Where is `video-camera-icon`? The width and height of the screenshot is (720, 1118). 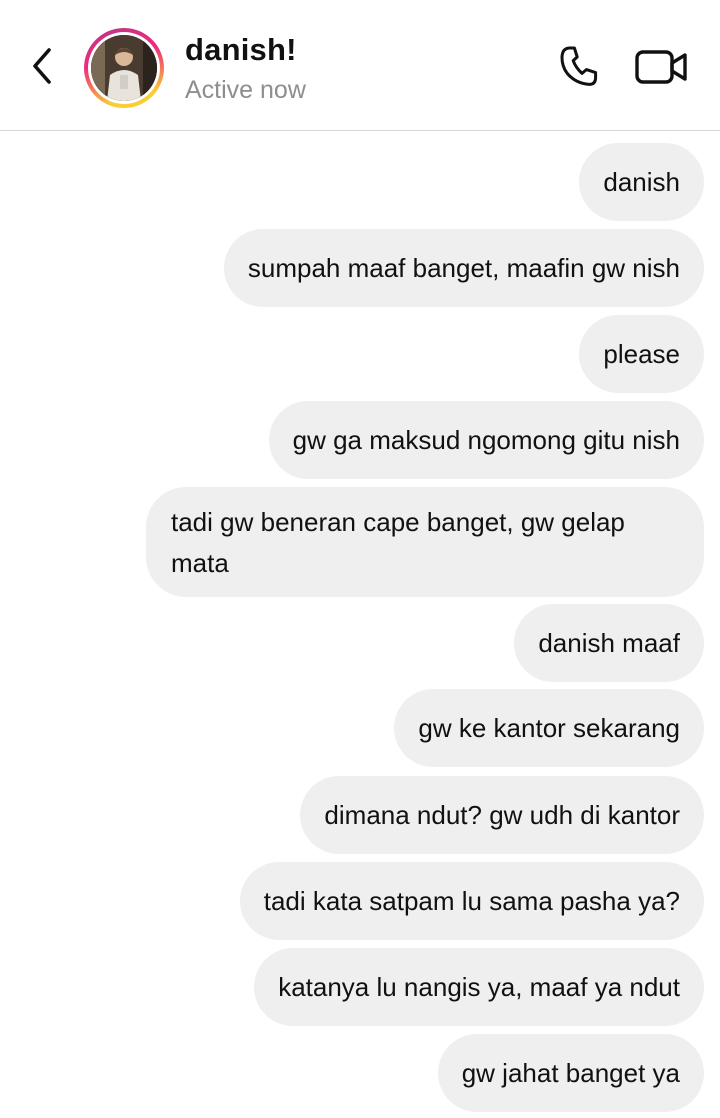 video-camera-icon is located at coordinates (662, 69).